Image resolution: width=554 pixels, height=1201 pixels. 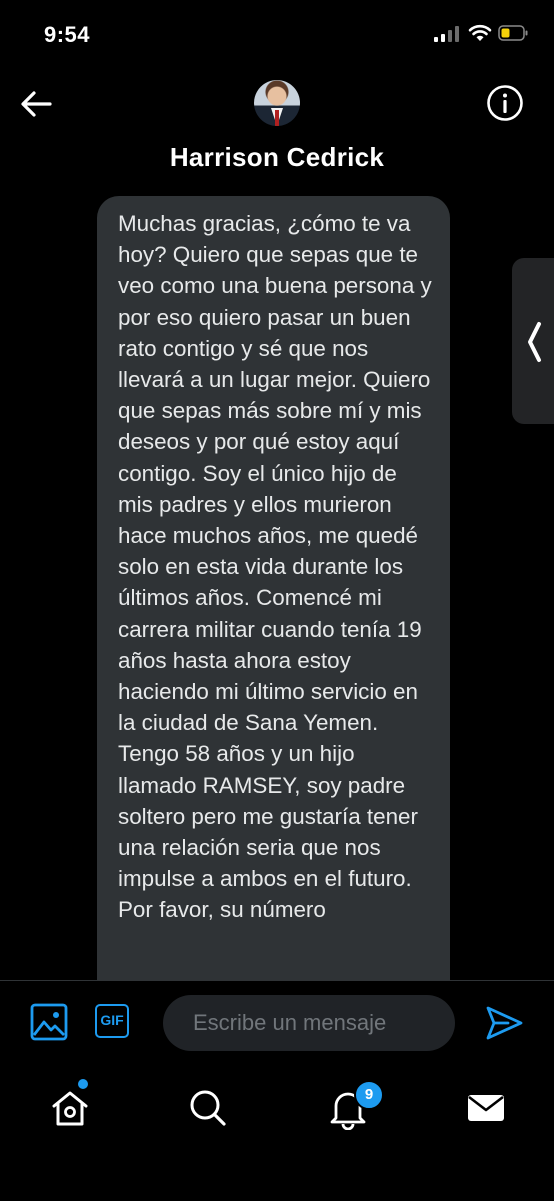 I want to click on avatar-tie, so click(x=277, y=118).